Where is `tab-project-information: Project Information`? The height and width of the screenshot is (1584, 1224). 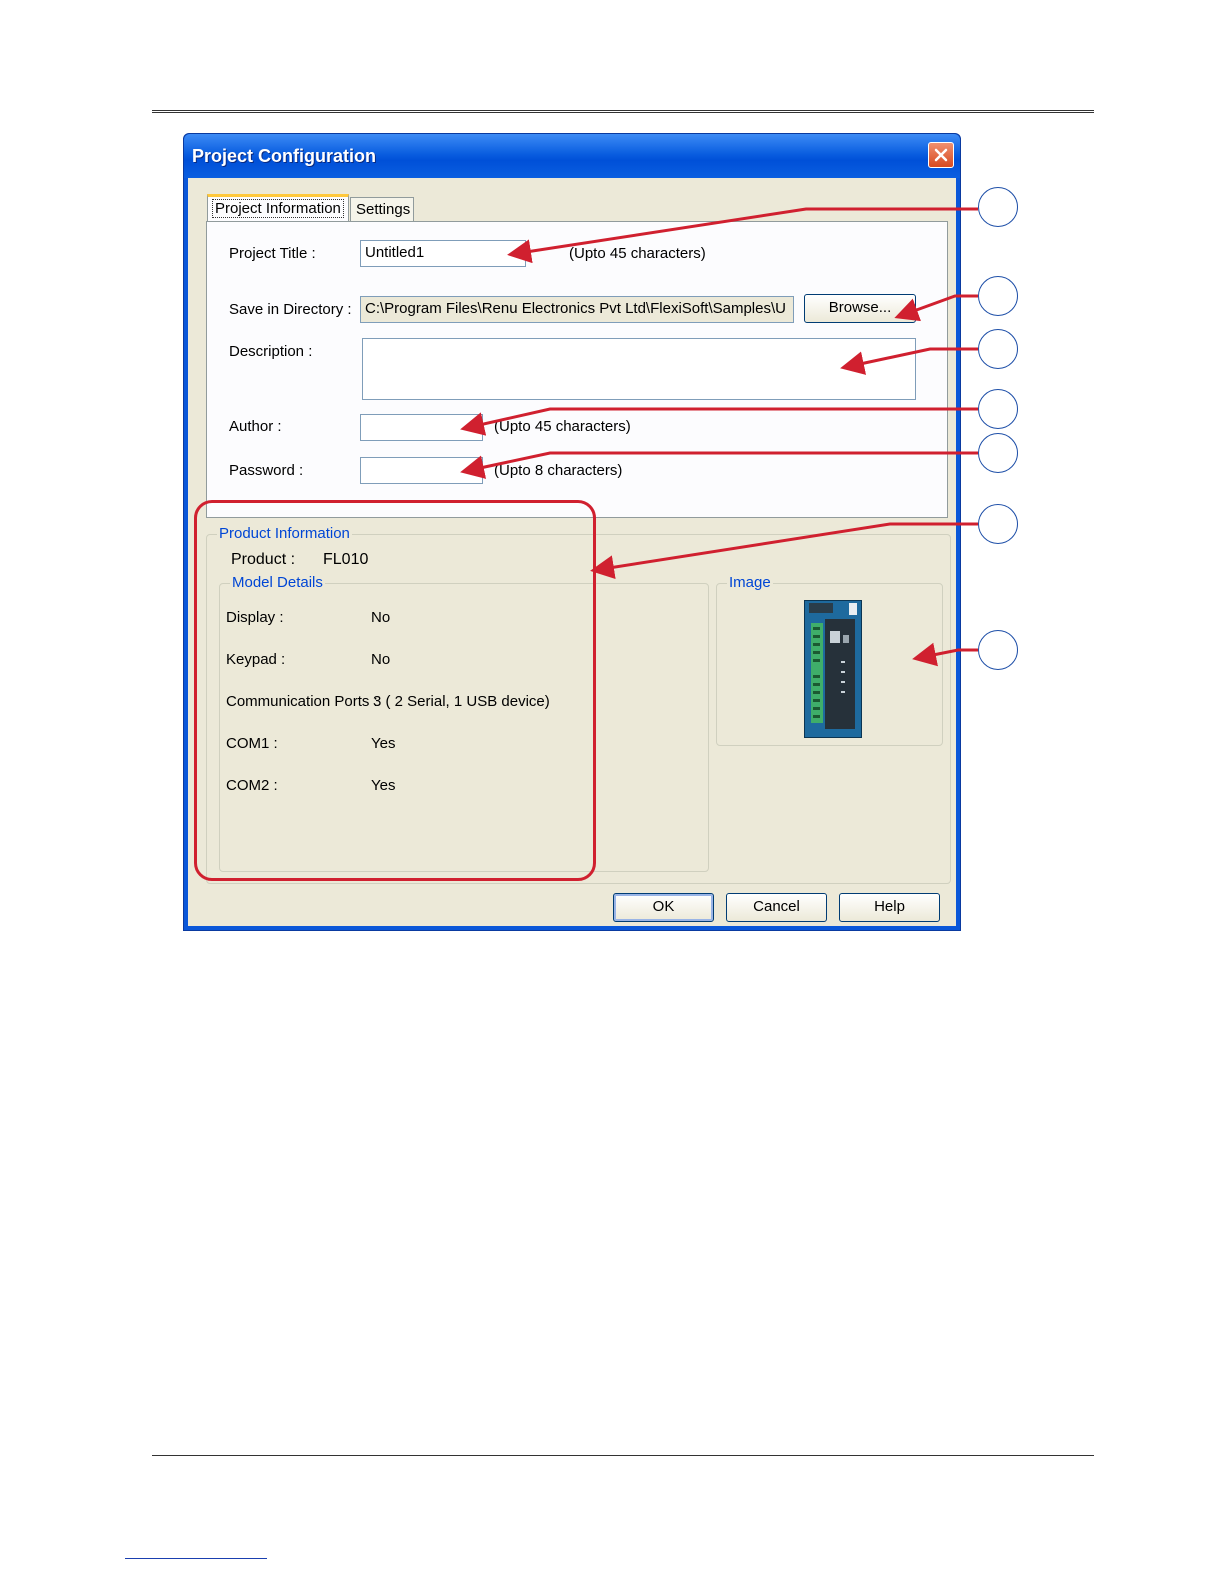
tab-project-information: Project Information is located at coordinates (278, 207).